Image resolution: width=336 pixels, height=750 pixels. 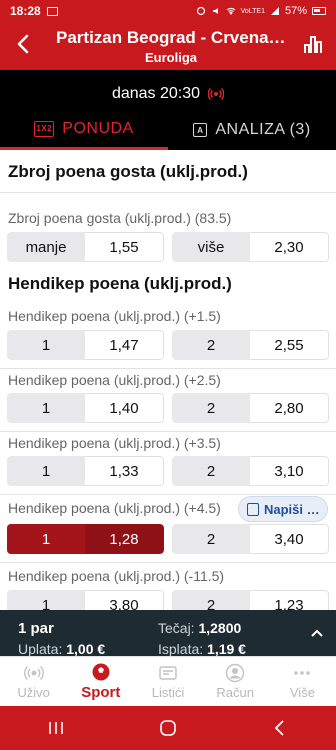 I want to click on odd-name: više, so click(x=211, y=247).